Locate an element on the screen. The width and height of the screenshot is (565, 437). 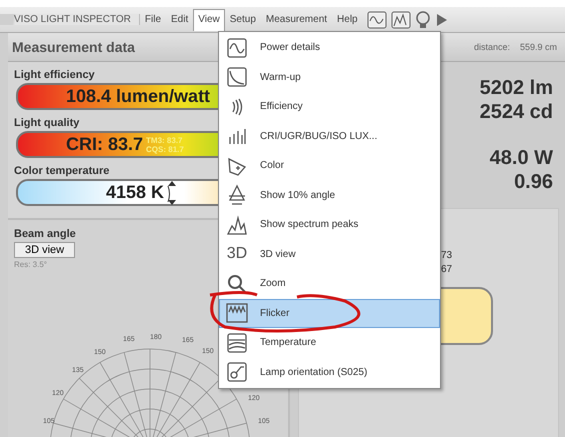
spinner-icon is located at coordinates (172, 193).